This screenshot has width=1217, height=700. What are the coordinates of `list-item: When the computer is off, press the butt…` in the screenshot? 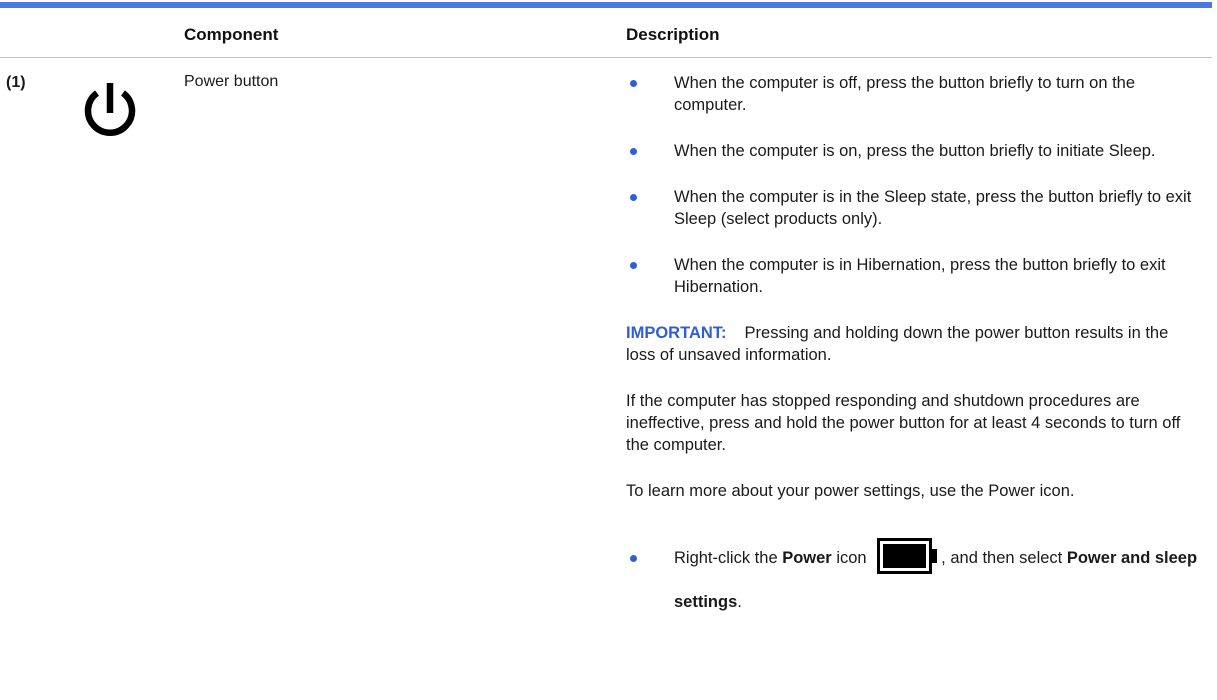 It's located at (913, 94).